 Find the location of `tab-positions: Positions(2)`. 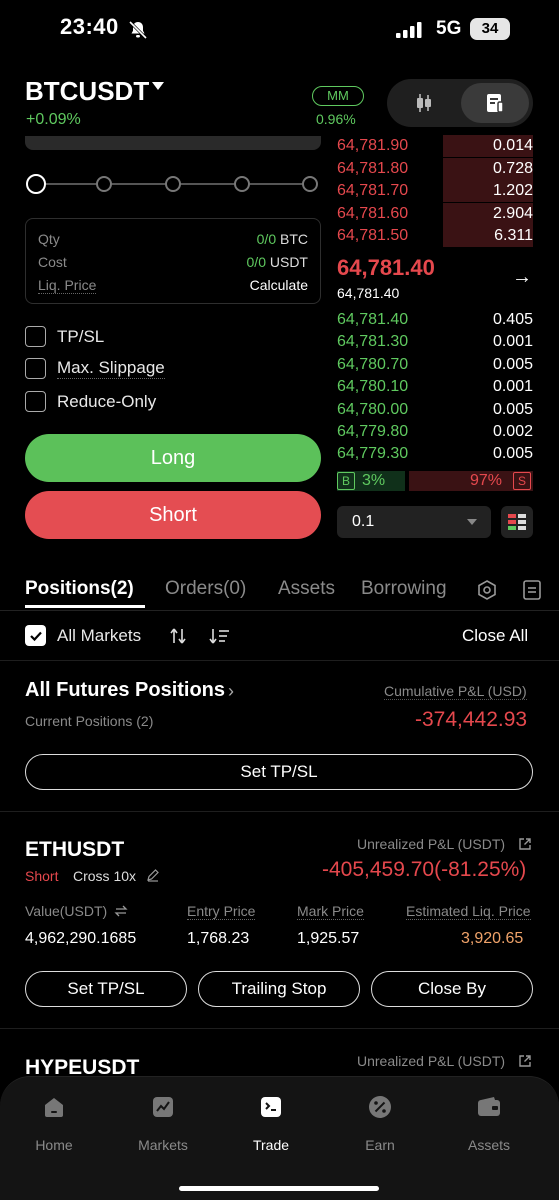

tab-positions: Positions(2) is located at coordinates (79, 589).